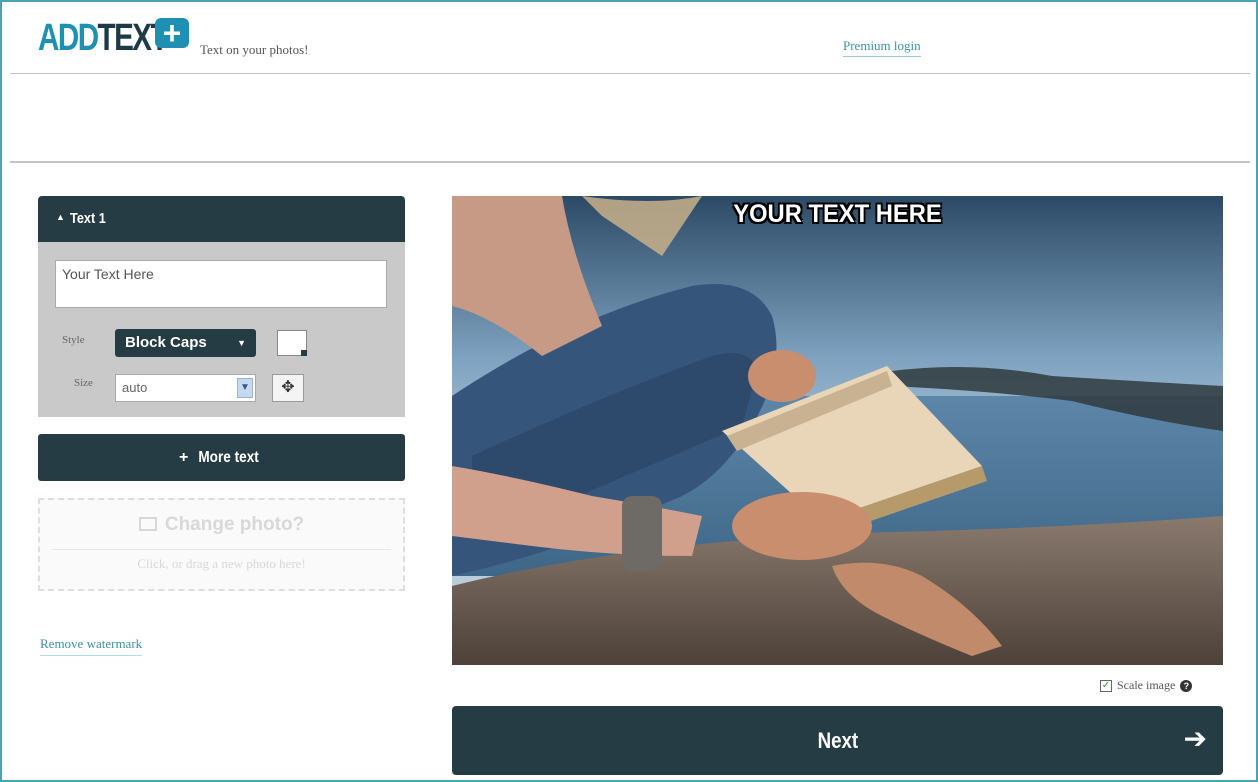  Describe the element at coordinates (135, 387) in the screenshot. I see `size-select-value: auto` at that location.